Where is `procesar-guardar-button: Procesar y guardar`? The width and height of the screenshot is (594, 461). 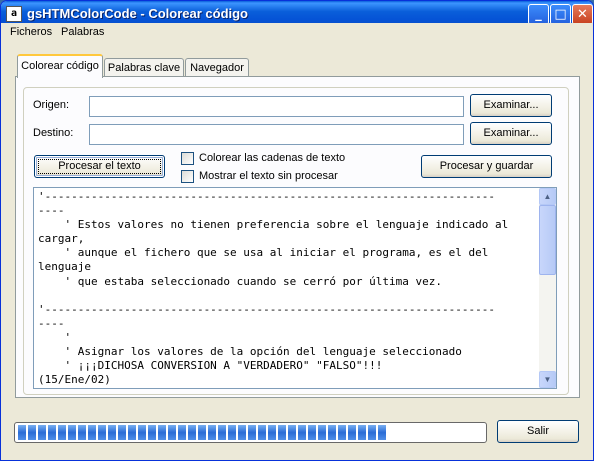 procesar-guardar-button: Procesar y guardar is located at coordinates (486, 166).